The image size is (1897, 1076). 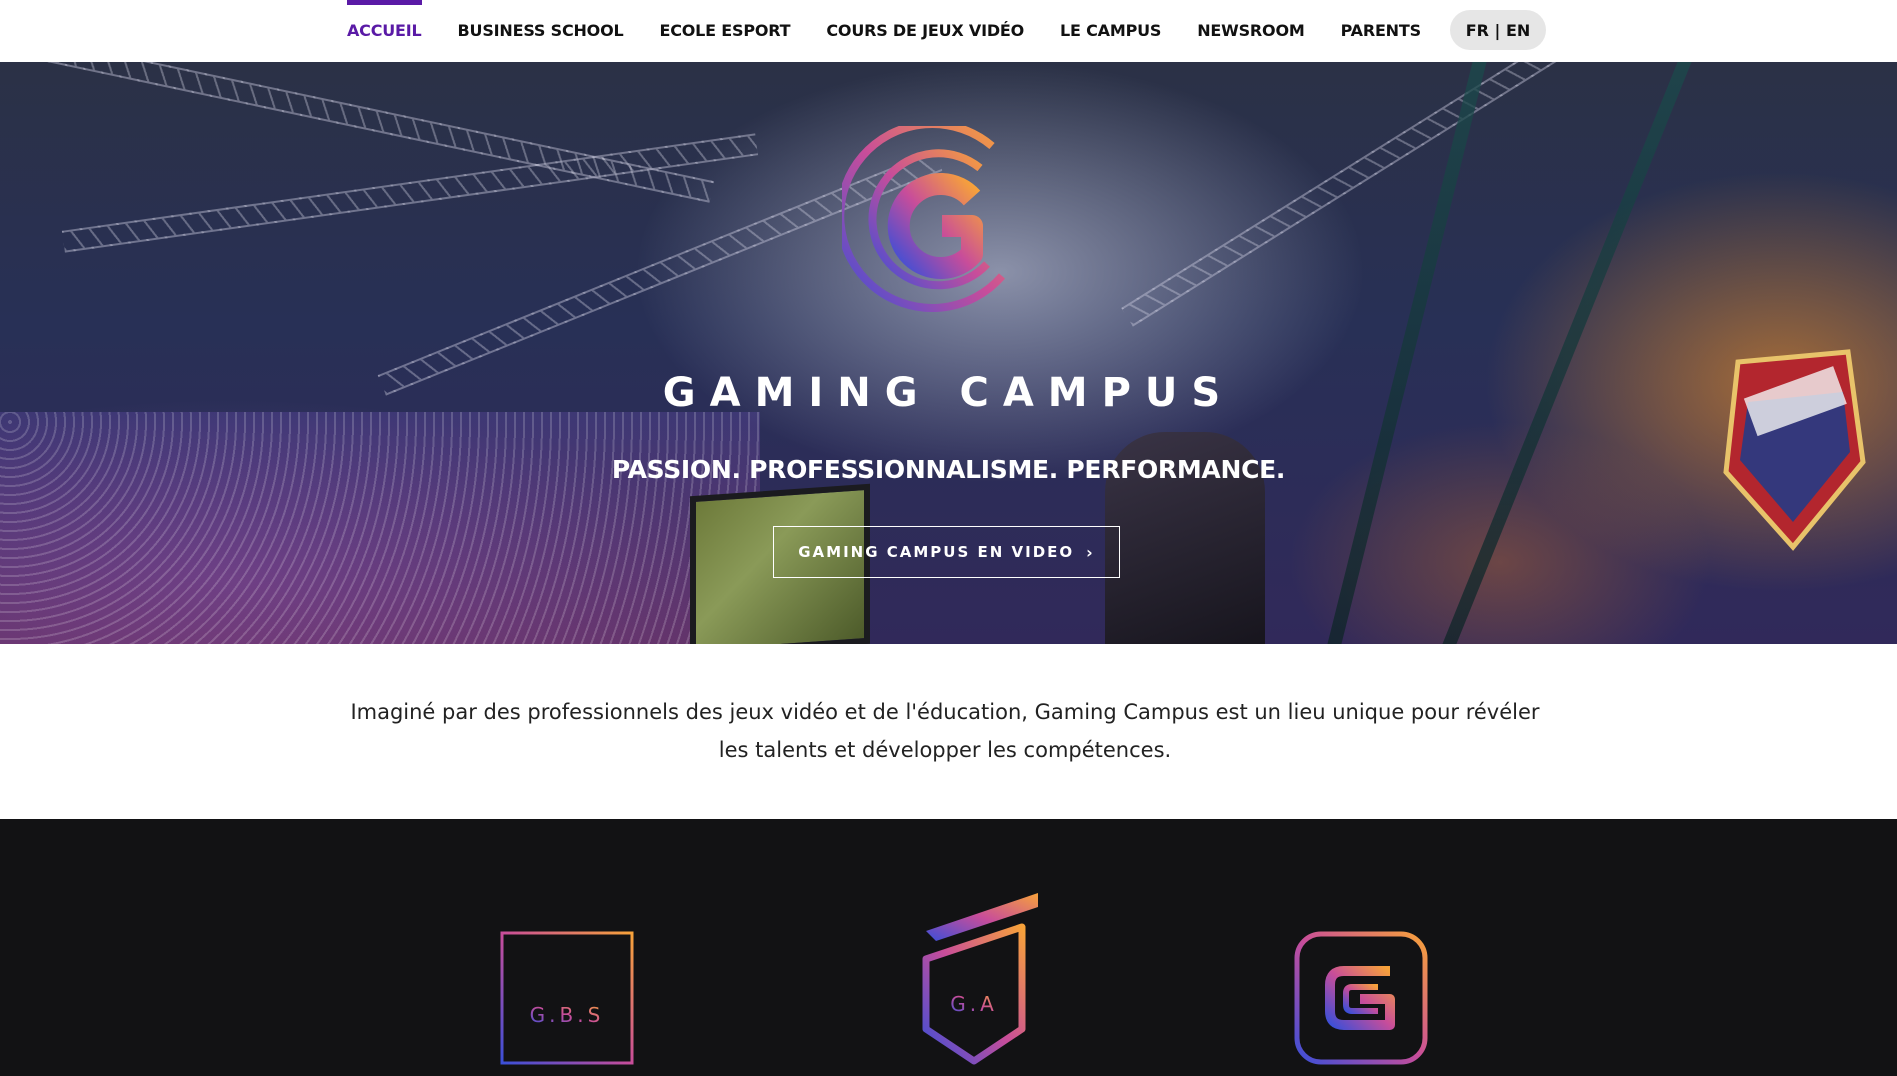 I want to click on ga-logo-label: G.A, so click(x=974, y=1004).